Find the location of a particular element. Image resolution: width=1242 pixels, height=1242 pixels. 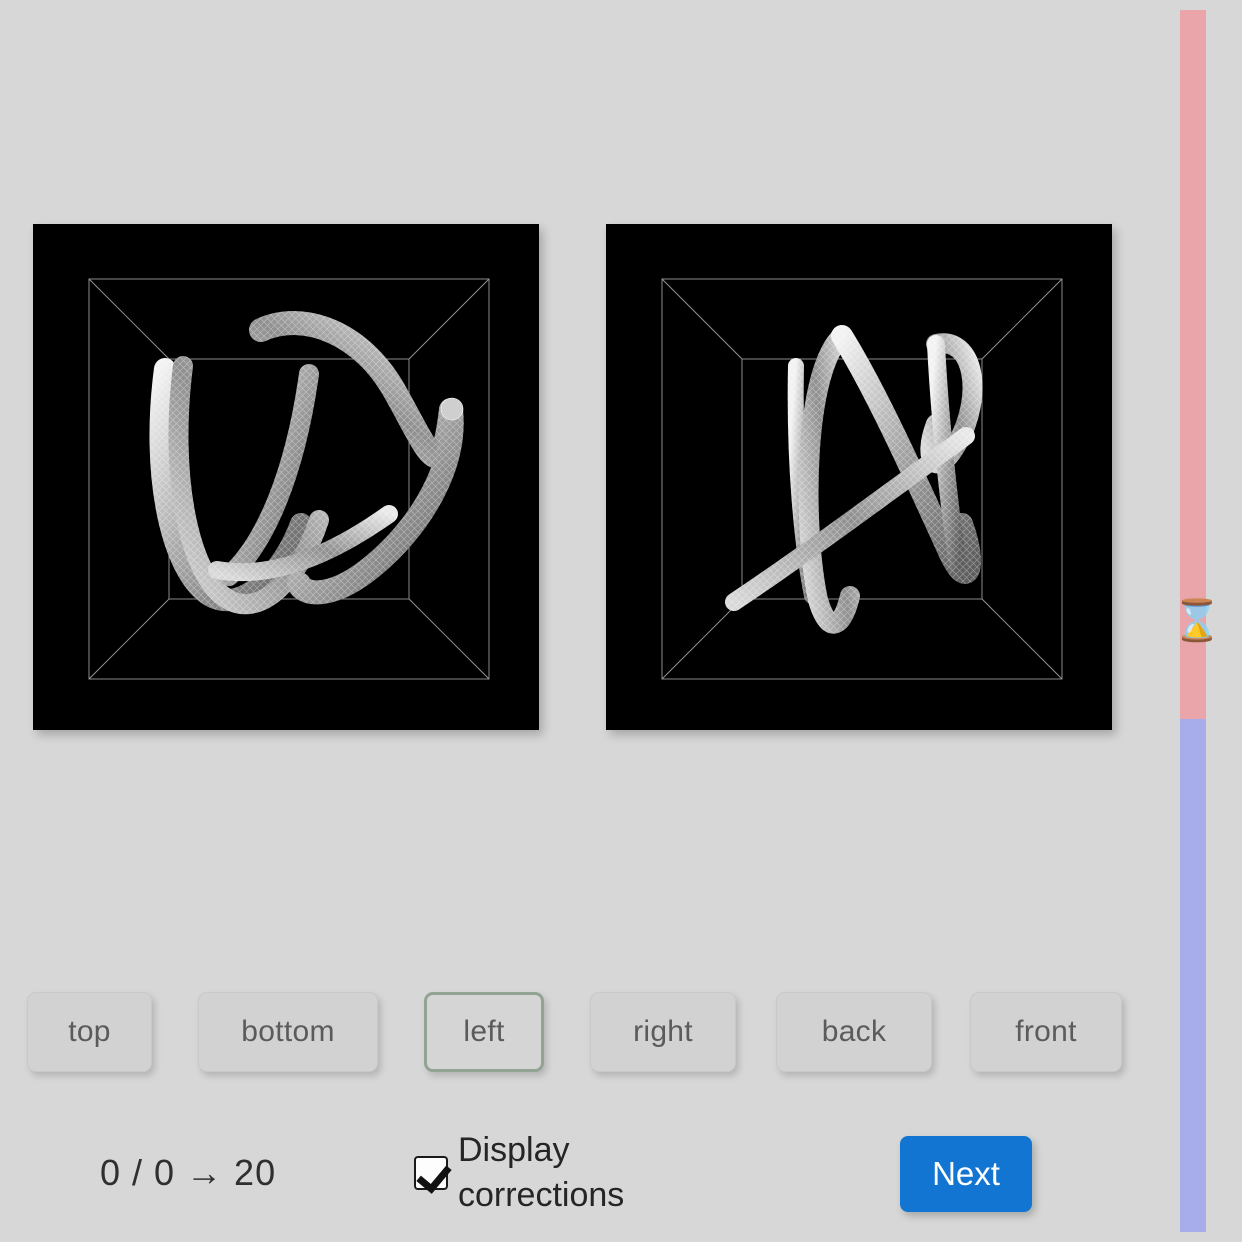

orientation-button-right: right is located at coordinates (663, 1032).